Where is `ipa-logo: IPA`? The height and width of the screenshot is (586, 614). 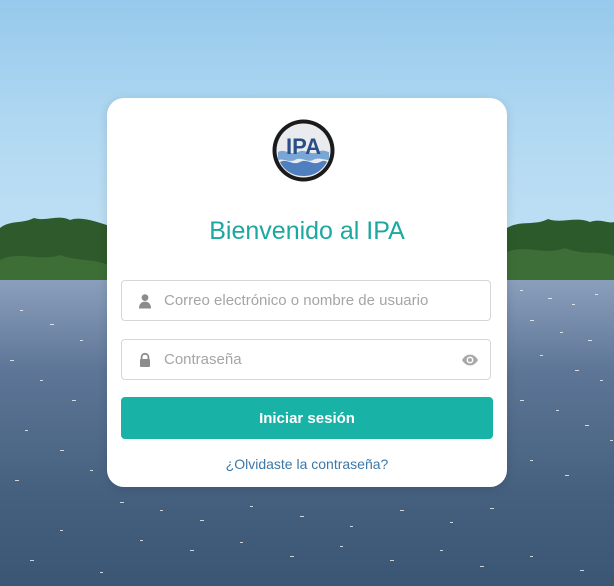
ipa-logo: IPA is located at coordinates (303, 150).